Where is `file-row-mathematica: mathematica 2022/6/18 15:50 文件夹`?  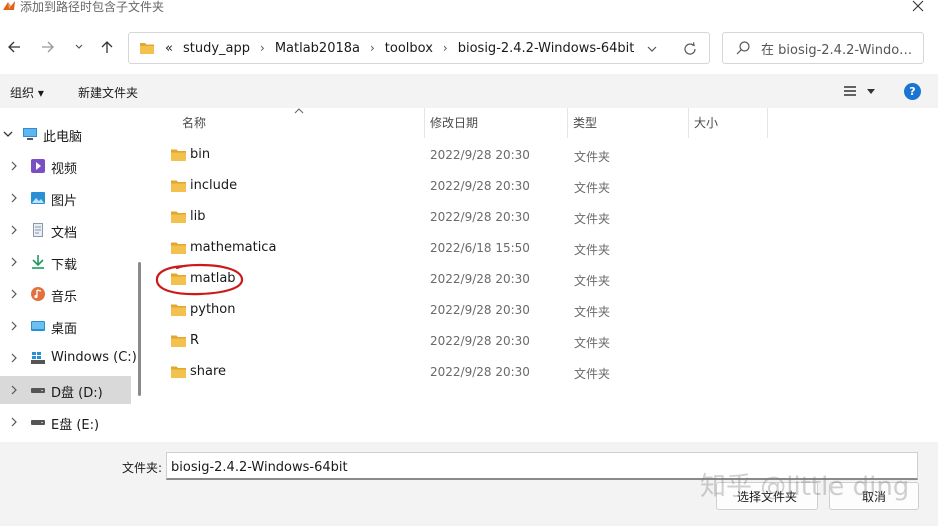
file-row-mathematica: mathematica 2022/6/18 15:50 文件夹 is located at coordinates (468, 248).